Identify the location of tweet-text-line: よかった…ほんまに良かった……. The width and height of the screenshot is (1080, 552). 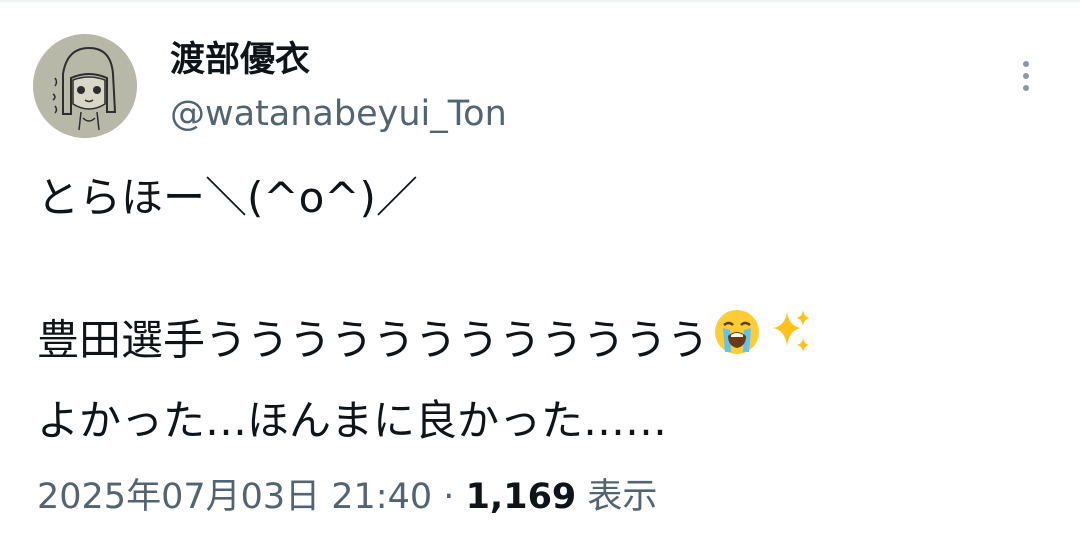
(352, 420).